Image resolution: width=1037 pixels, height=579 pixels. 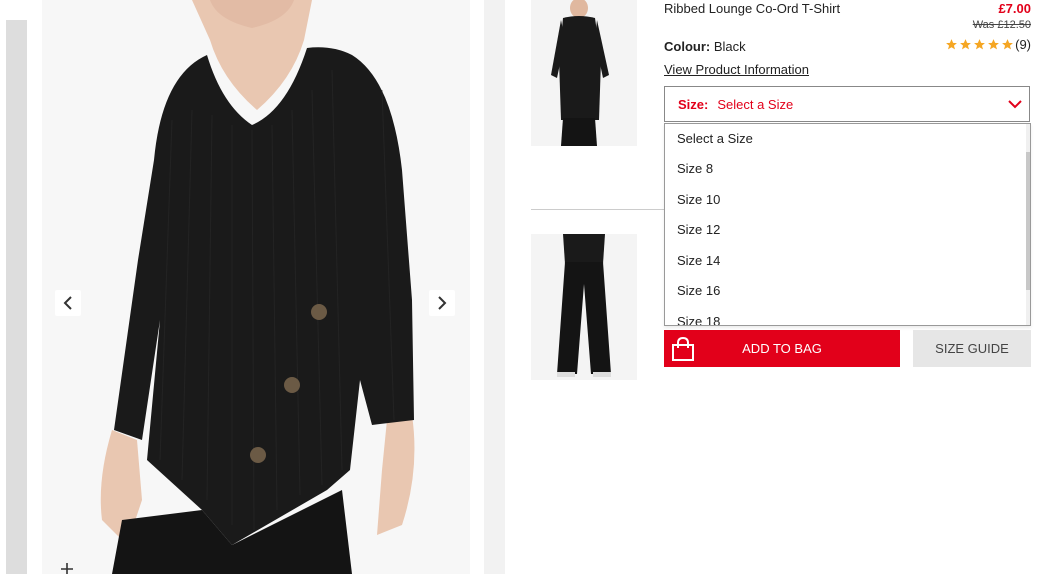 I want to click on size-guide-label: SIZE GUIDE, so click(x=972, y=348).